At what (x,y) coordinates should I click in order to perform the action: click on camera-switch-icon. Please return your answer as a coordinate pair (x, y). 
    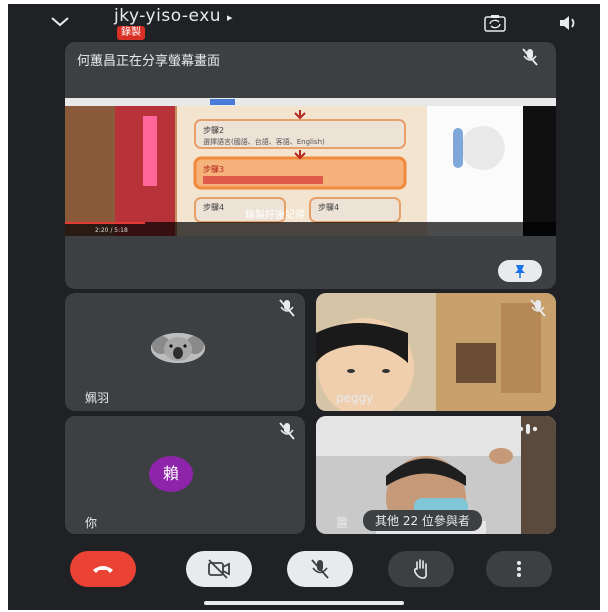
    Looking at the image, I should click on (495, 23).